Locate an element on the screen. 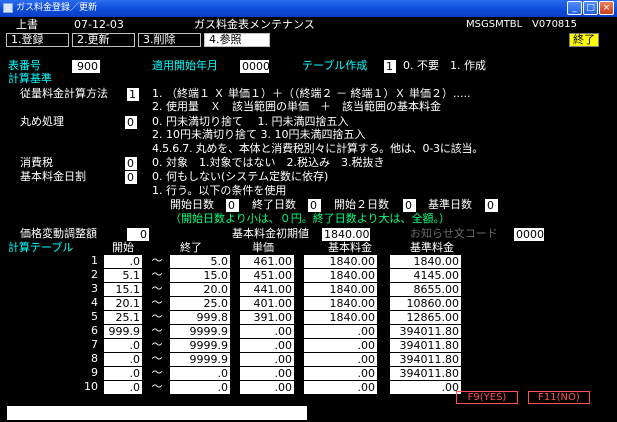  start-ym-field: 0000 is located at coordinates (255, 66).